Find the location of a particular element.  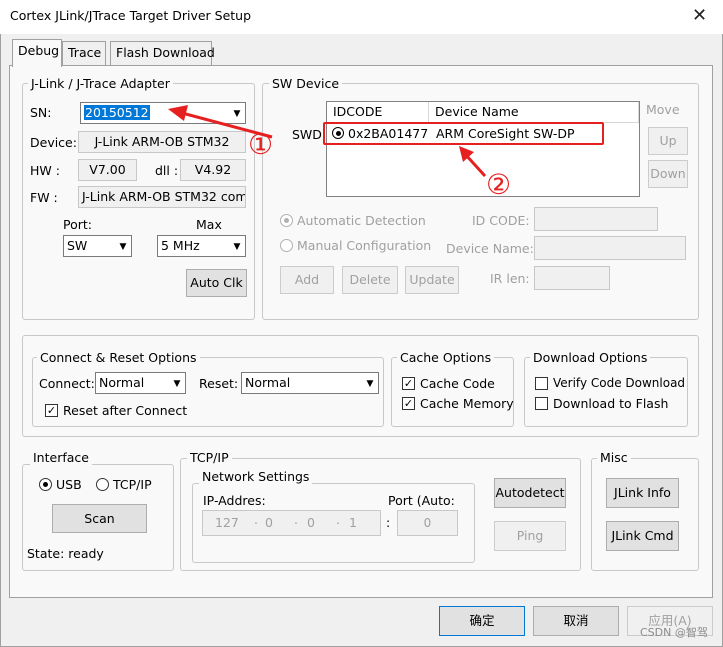

device-name-label: Device Name: is located at coordinates (490, 248).